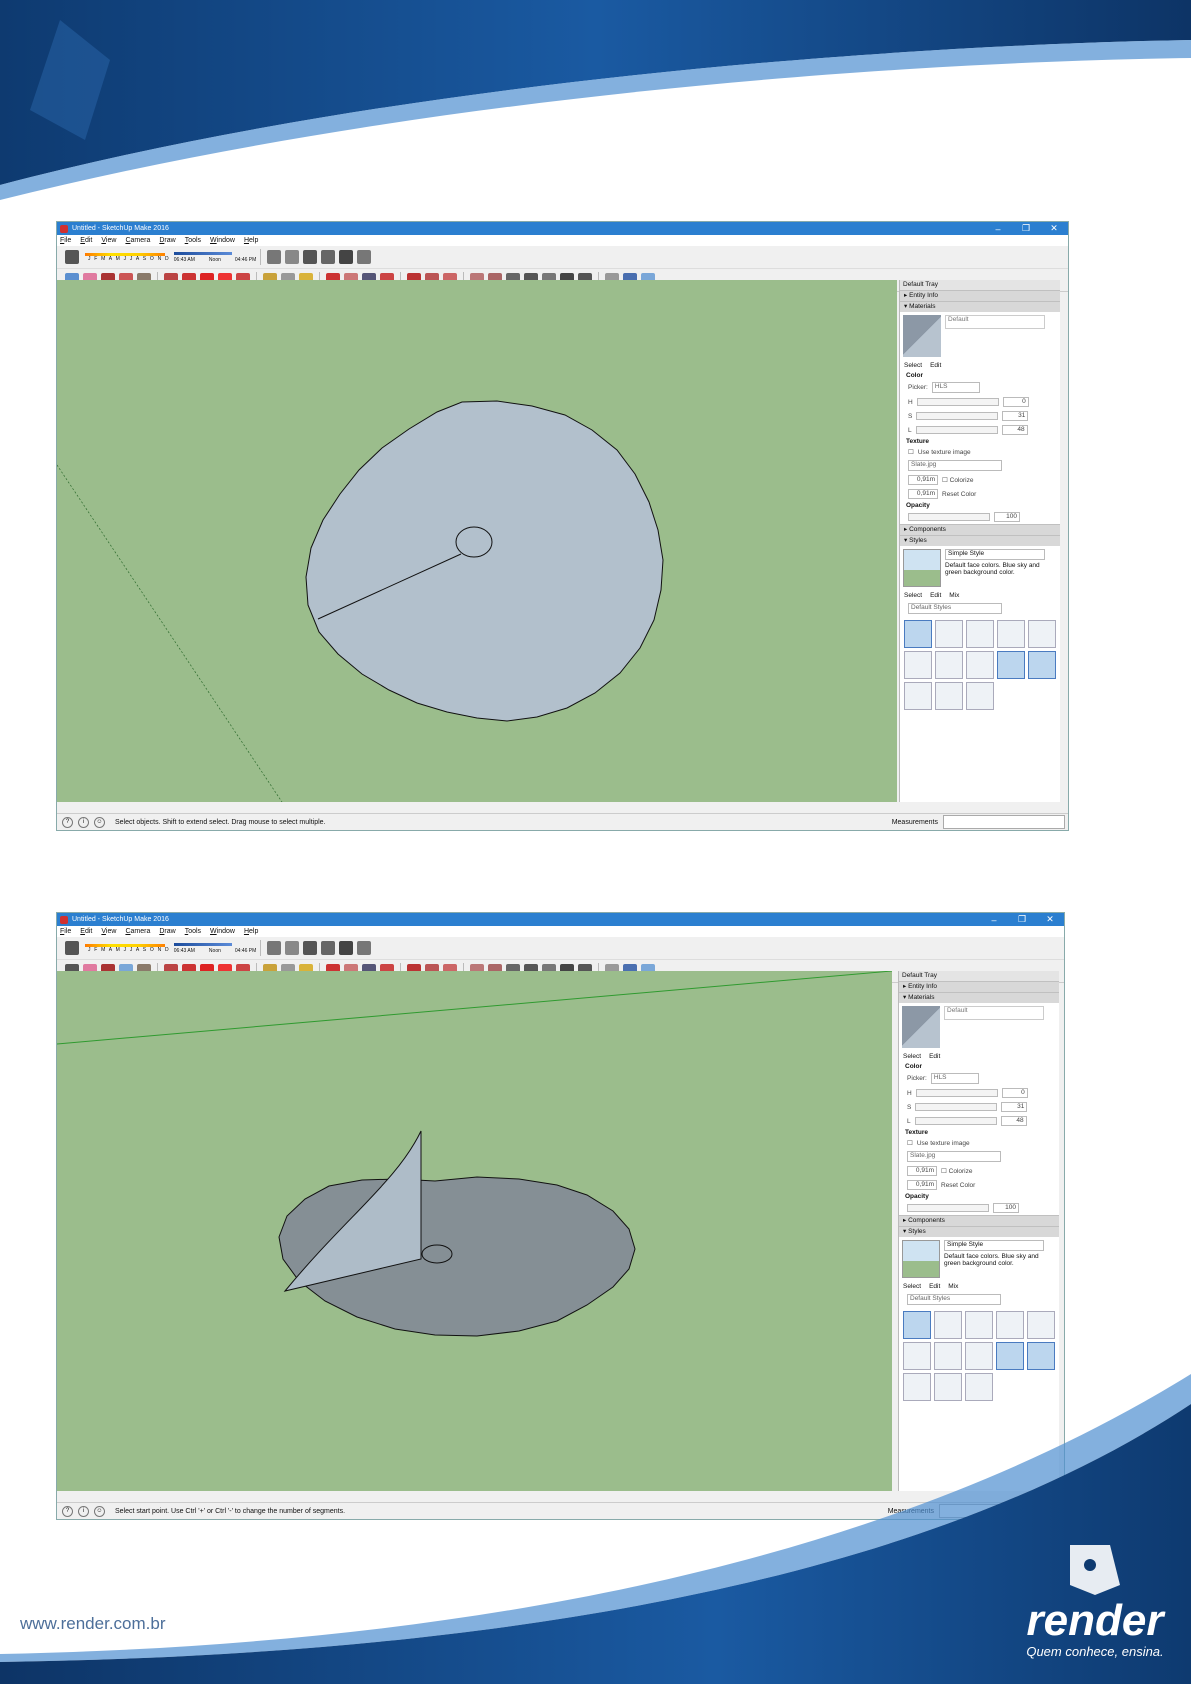 The height and width of the screenshot is (1684, 1191). What do you see at coordinates (957, 480) in the screenshot?
I see `colorize-checkbox: ☐ Colorize` at bounding box center [957, 480].